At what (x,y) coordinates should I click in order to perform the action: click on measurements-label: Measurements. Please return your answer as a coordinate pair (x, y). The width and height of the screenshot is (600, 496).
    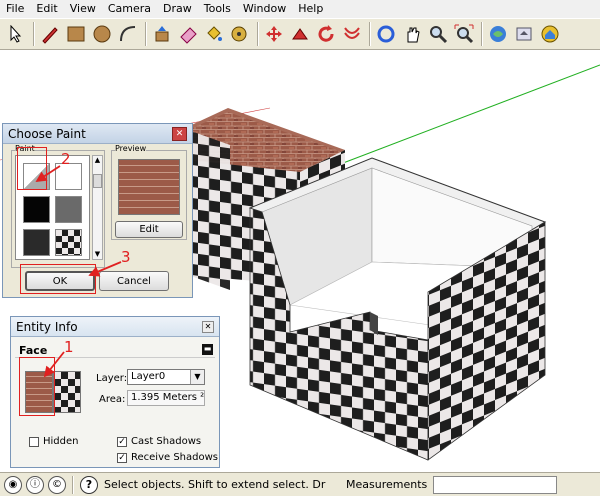
    Looking at the image, I should click on (387, 484).